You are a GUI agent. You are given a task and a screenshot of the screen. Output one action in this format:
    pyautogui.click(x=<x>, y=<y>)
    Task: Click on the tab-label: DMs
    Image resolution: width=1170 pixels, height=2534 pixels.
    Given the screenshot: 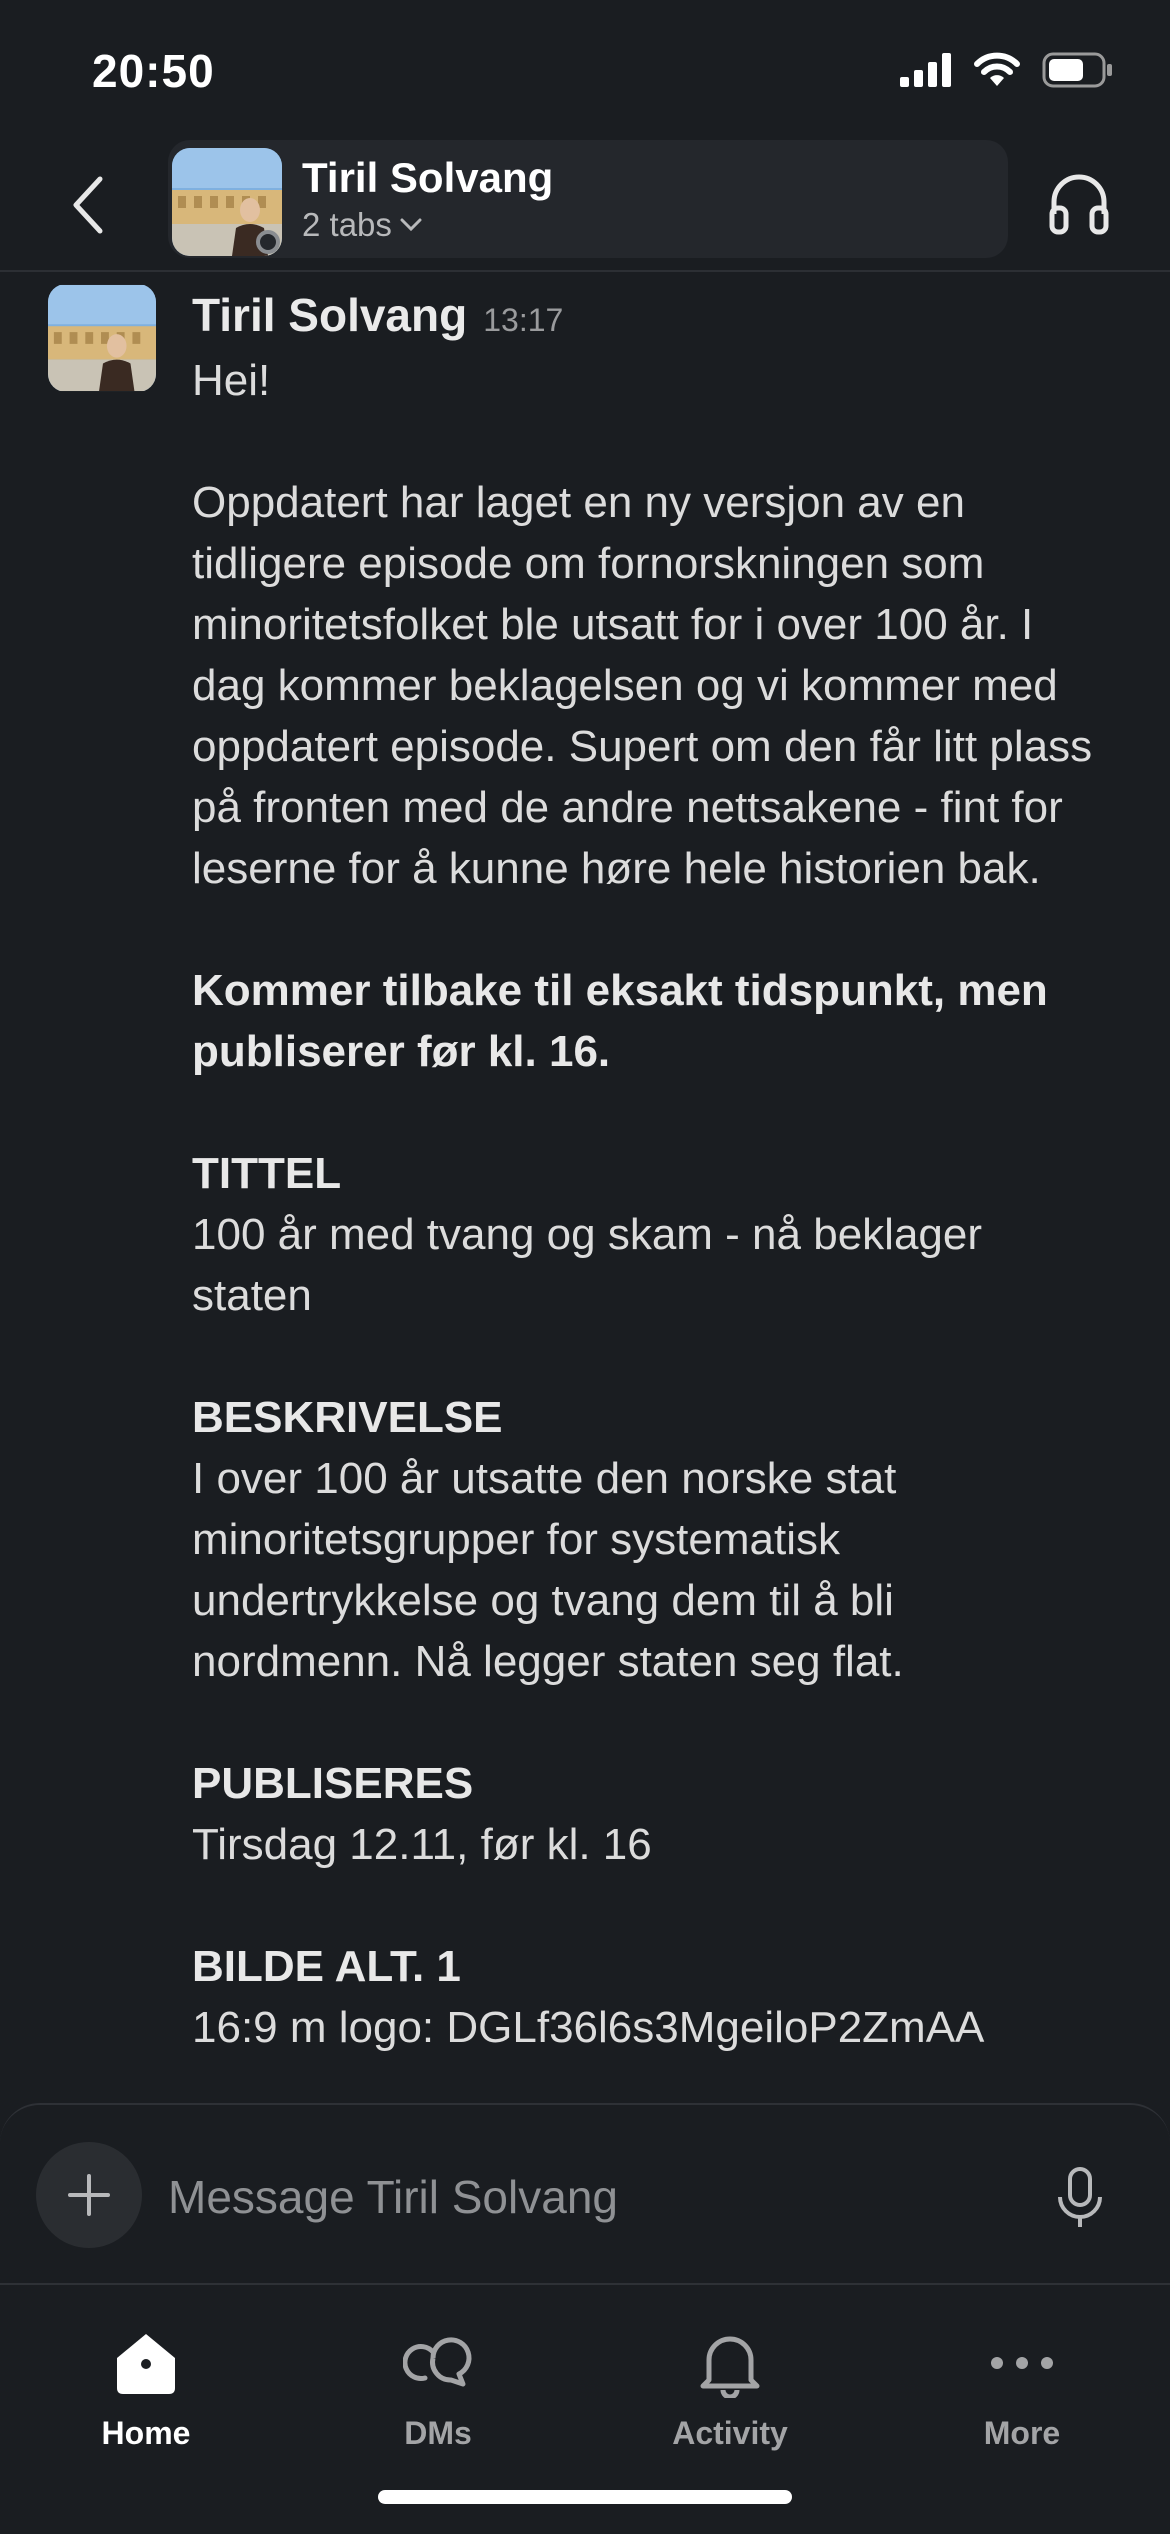 What is the action you would take?
    pyautogui.click(x=438, y=2433)
    